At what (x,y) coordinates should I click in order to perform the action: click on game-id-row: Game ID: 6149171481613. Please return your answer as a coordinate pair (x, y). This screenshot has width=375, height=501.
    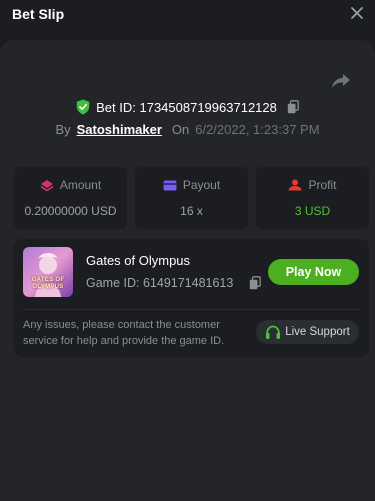
    Looking at the image, I should click on (174, 283).